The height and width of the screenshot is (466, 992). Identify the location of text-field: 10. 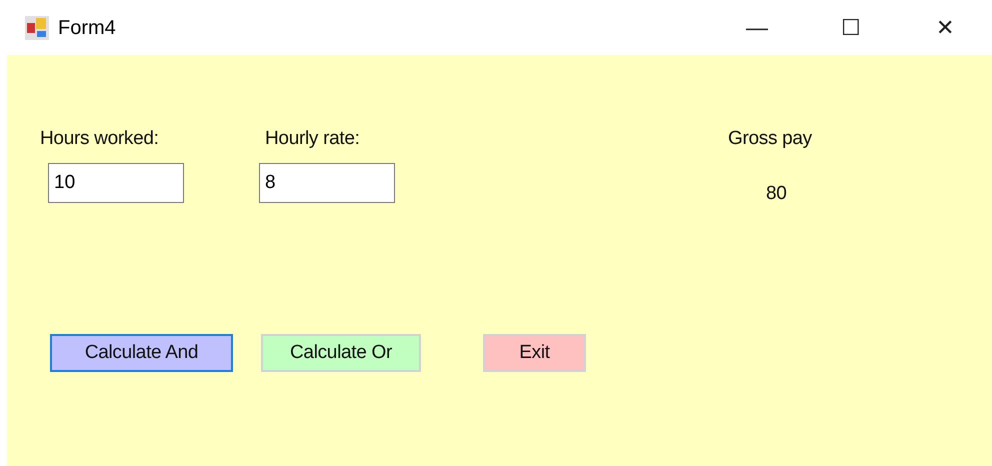
(116, 182).